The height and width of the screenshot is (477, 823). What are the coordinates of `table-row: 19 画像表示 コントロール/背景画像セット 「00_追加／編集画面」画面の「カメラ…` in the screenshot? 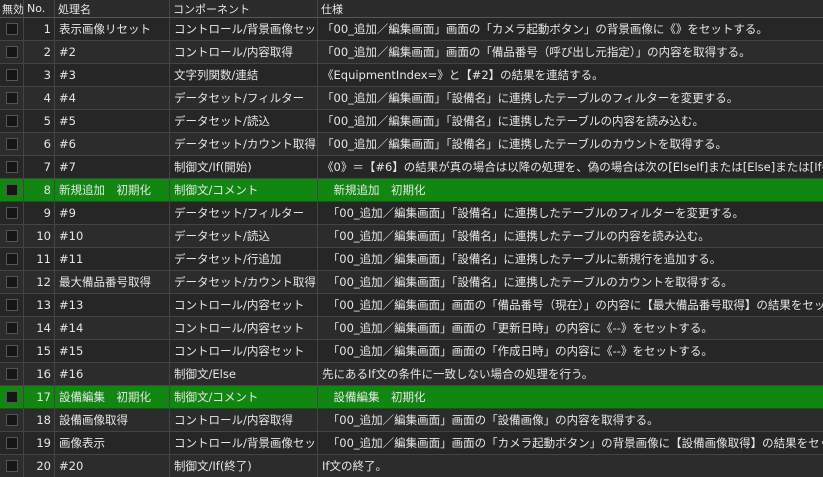 It's located at (411, 443).